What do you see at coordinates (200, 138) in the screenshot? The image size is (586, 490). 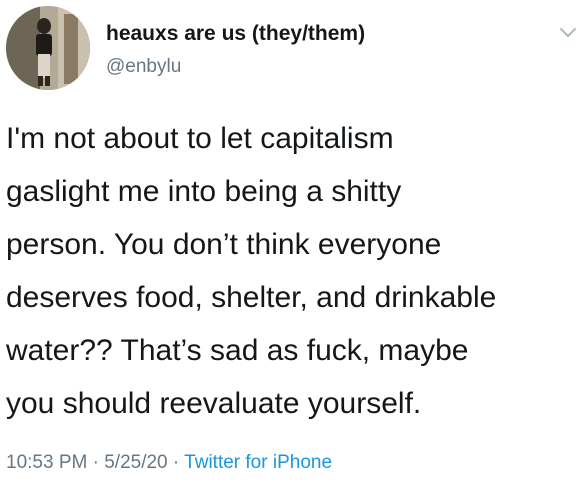 I see `tweet-text-line: I'm not about to let capitalism` at bounding box center [200, 138].